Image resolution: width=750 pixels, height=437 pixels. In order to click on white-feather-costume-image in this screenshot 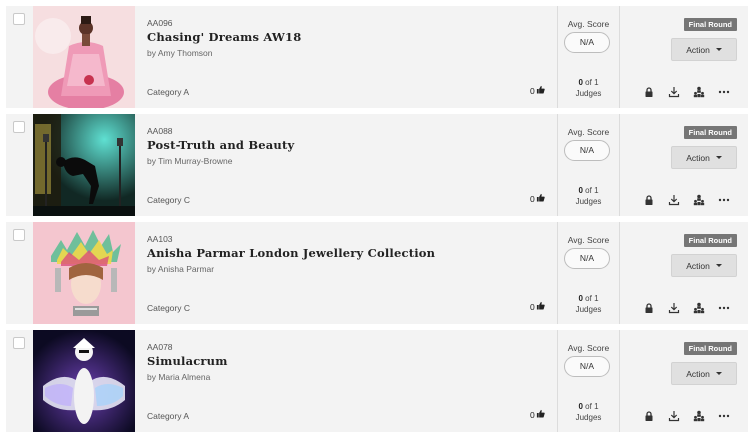, I will do `click(84, 381)`.